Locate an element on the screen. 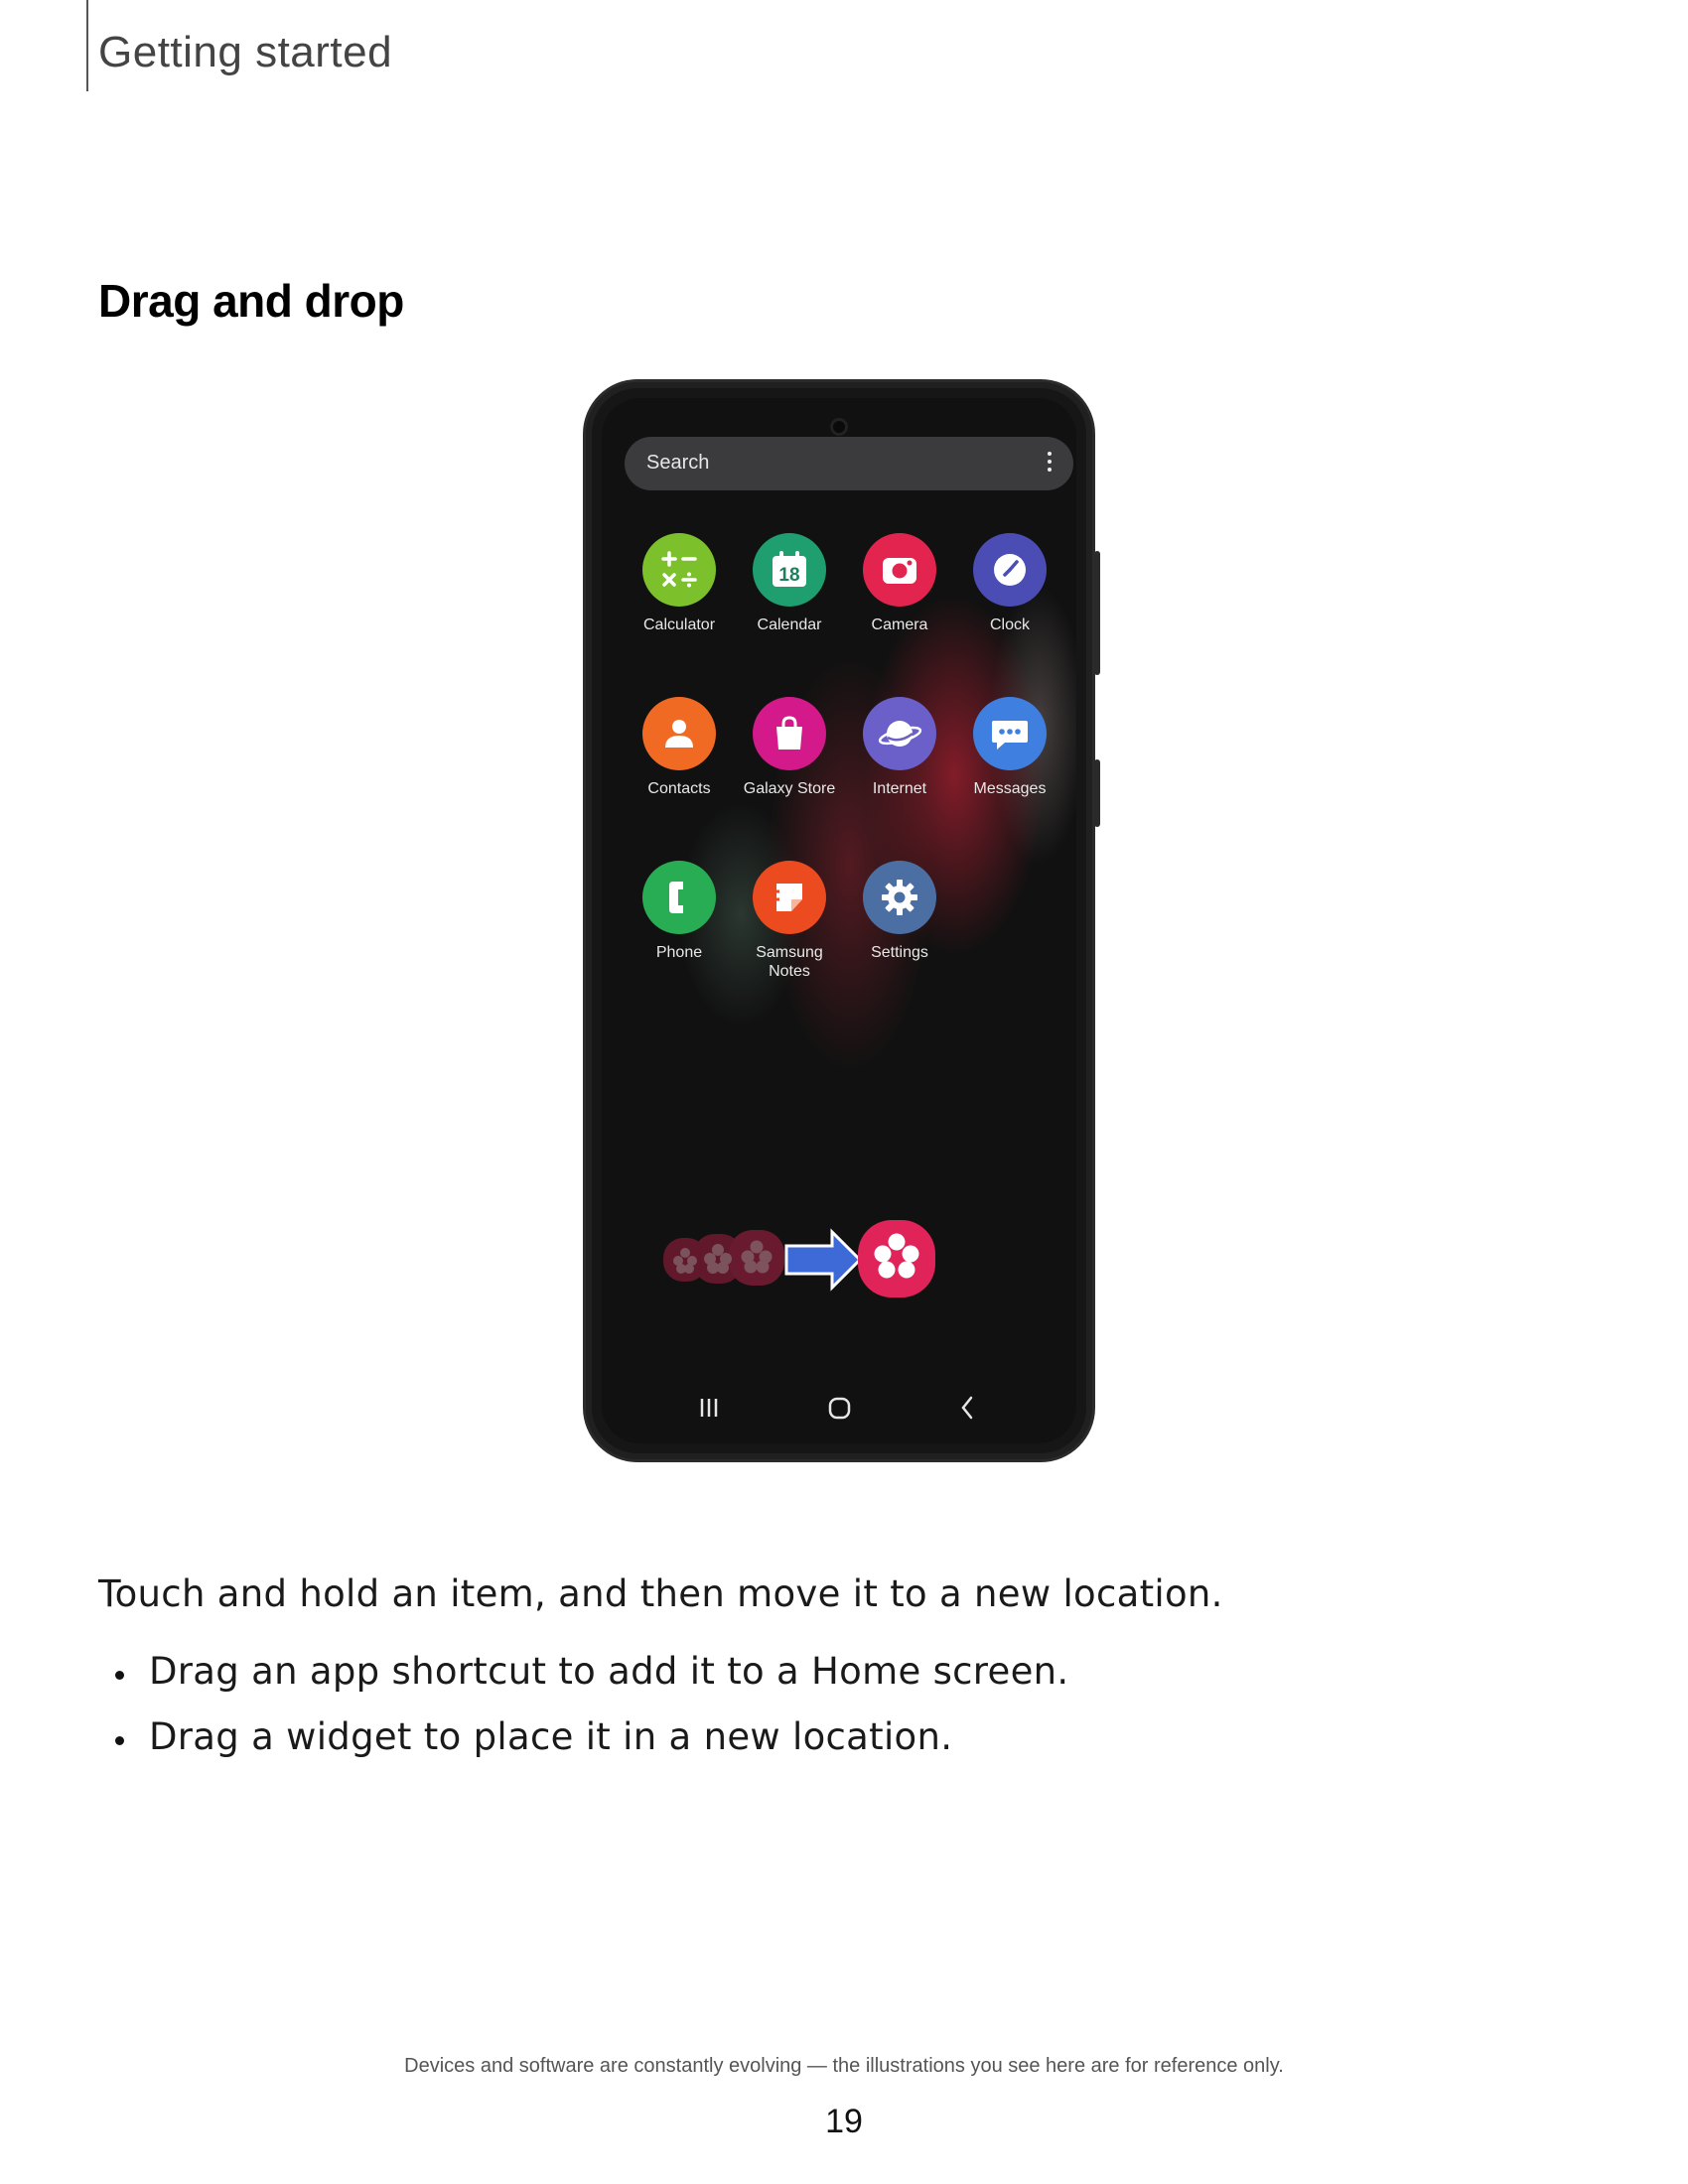 The height and width of the screenshot is (2184, 1688). right-arrow-icon is located at coordinates (823, 1260).